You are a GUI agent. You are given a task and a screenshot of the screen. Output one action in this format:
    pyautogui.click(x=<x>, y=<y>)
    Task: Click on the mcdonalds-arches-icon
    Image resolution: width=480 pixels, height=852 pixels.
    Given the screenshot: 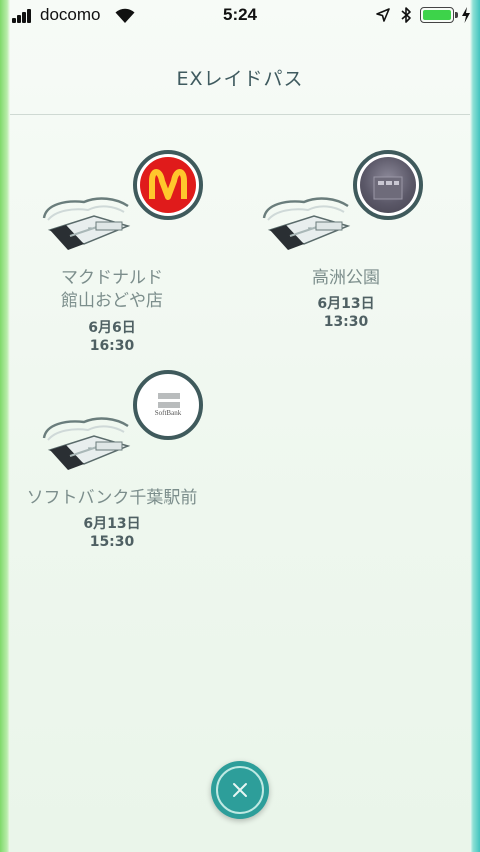 What is the action you would take?
    pyautogui.click(x=168, y=184)
    